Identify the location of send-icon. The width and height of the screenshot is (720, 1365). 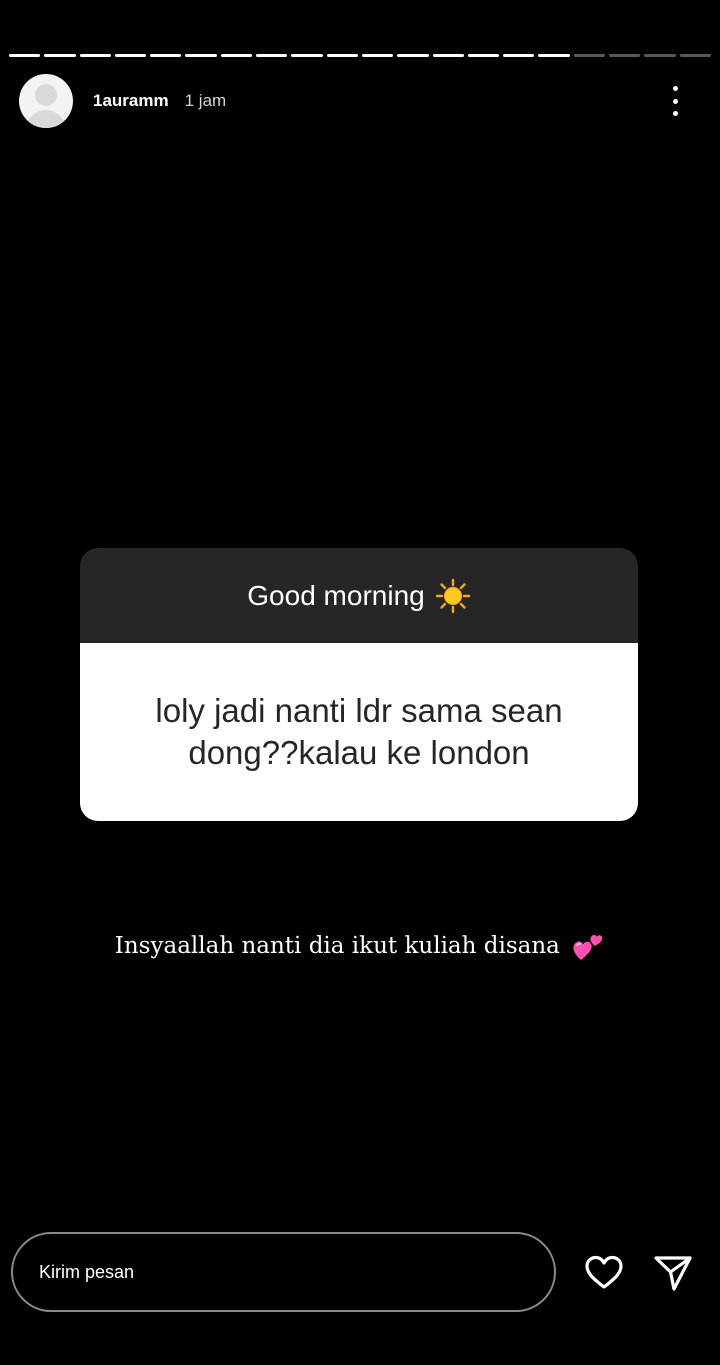
(673, 1273).